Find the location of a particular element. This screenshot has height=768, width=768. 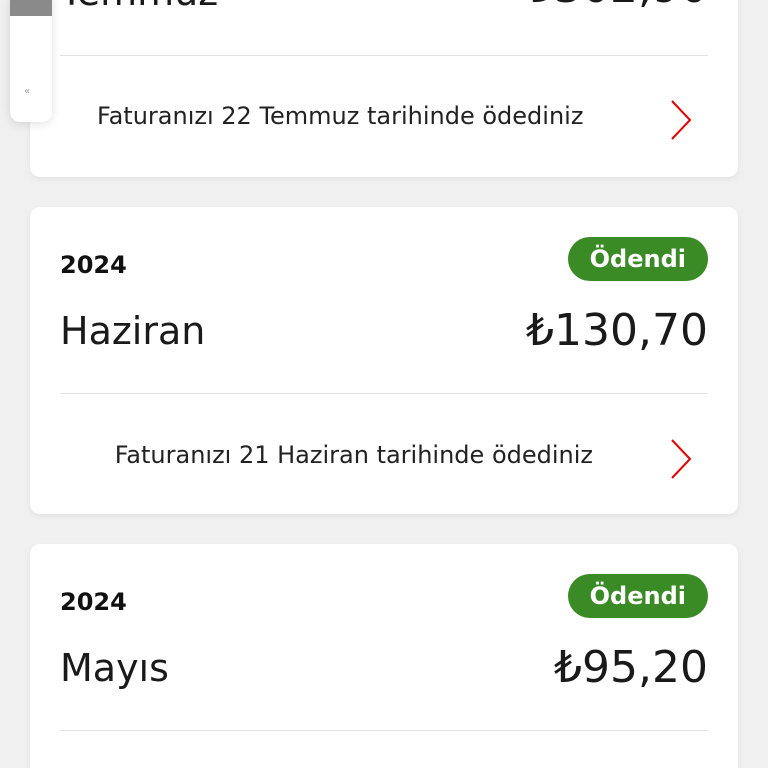

bill-month: Temmuz is located at coordinates (139, 7).